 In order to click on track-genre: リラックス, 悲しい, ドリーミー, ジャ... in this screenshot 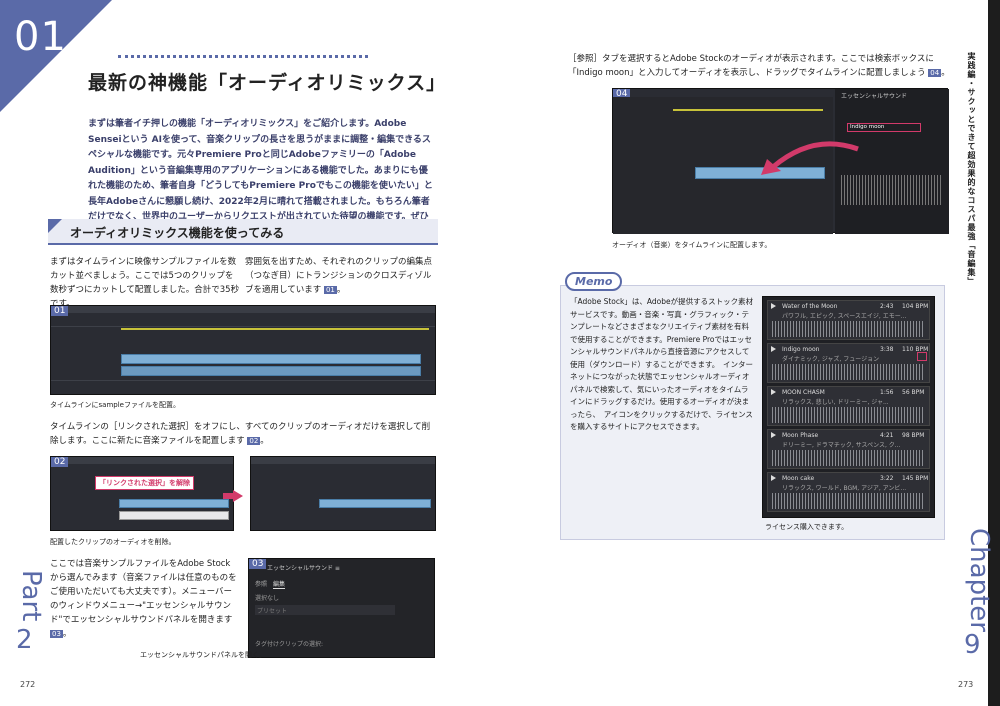, I will do `click(835, 402)`.